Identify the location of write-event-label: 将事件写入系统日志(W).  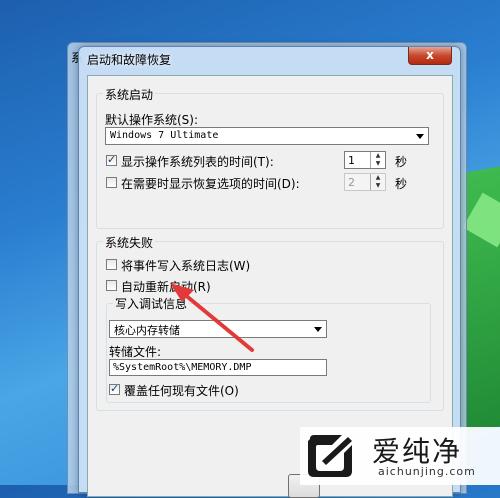
(186, 266).